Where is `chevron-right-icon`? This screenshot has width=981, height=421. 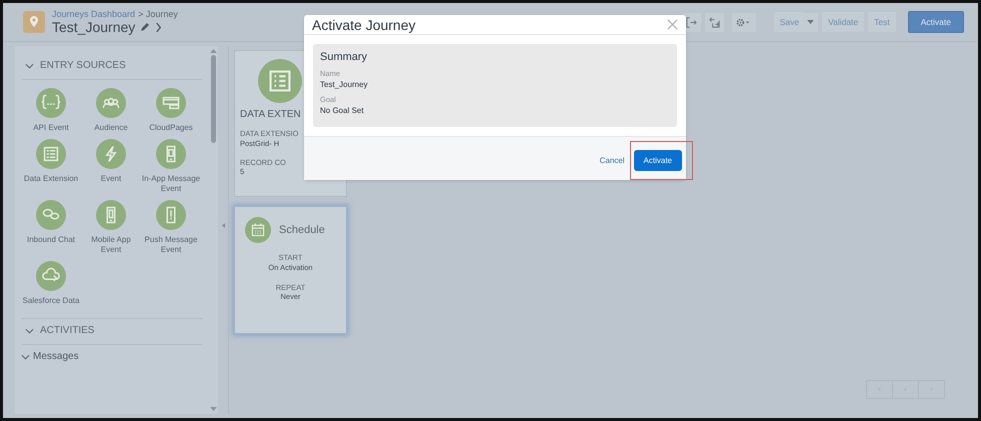 chevron-right-icon is located at coordinates (158, 27).